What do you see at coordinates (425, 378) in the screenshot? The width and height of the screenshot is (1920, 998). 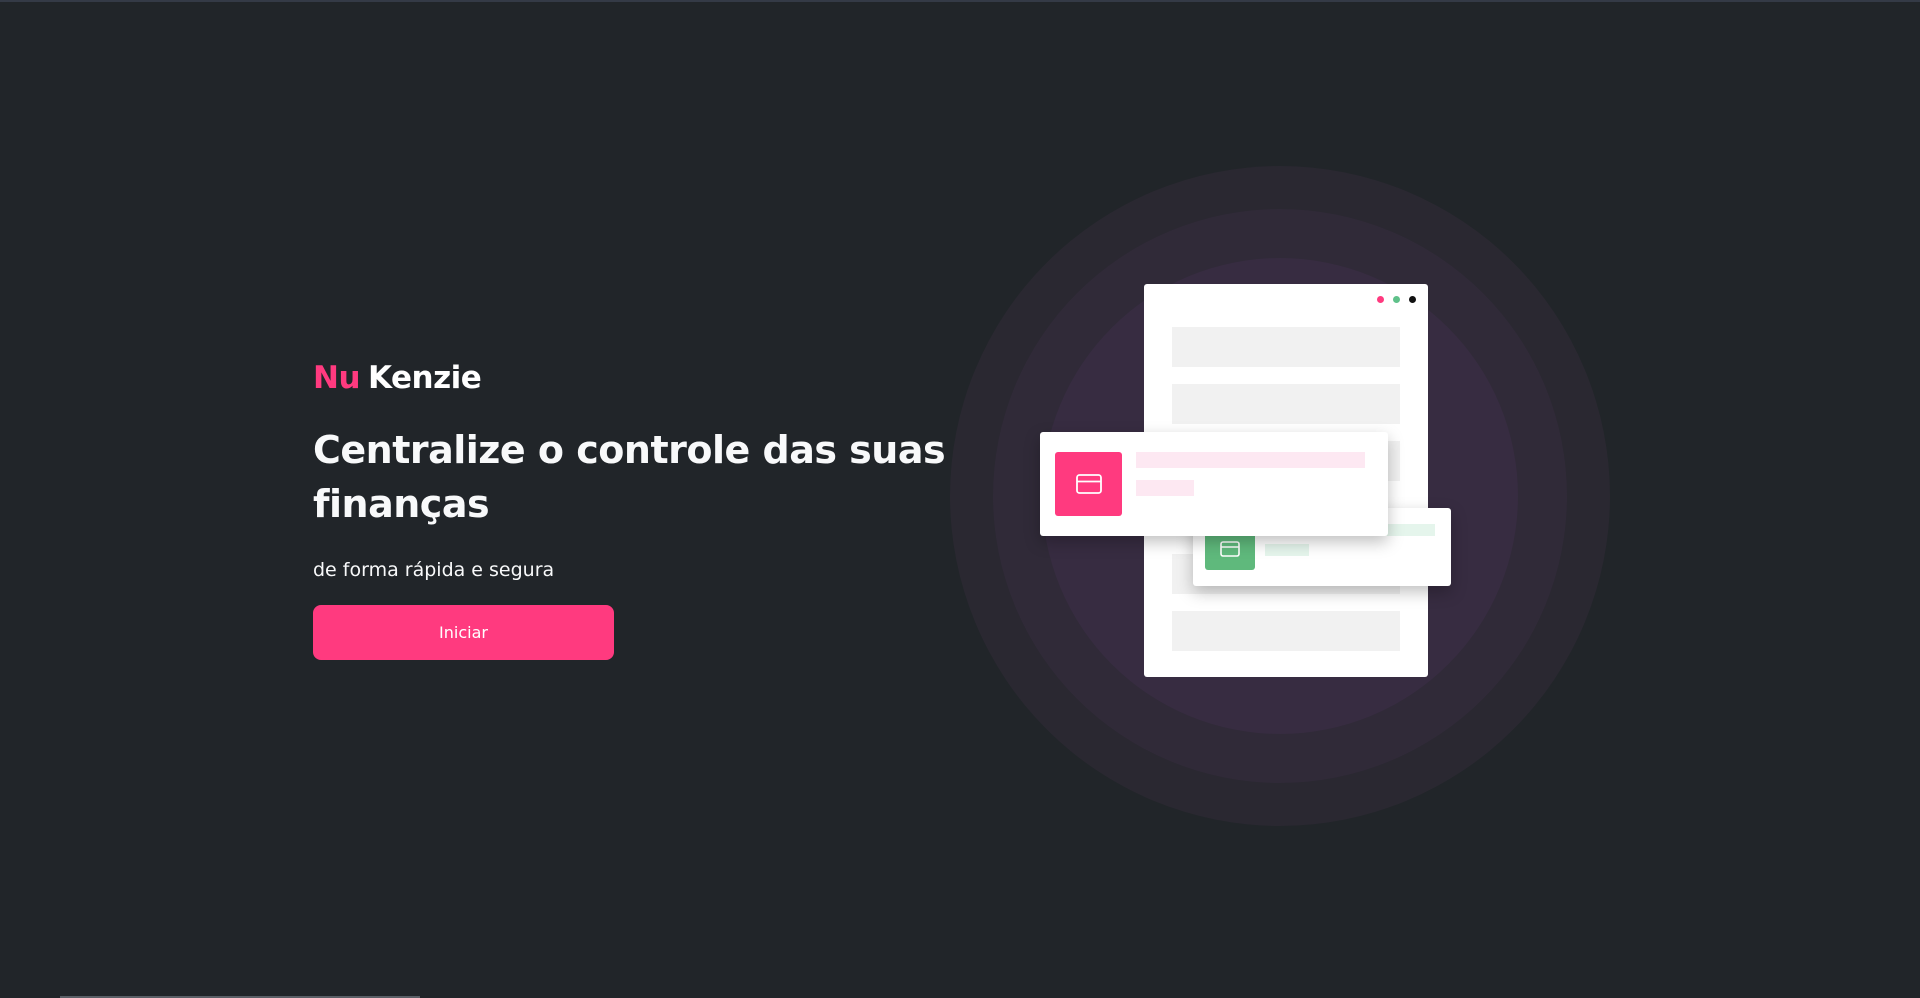 I see `brand-logo-main: Kenzie` at bounding box center [425, 378].